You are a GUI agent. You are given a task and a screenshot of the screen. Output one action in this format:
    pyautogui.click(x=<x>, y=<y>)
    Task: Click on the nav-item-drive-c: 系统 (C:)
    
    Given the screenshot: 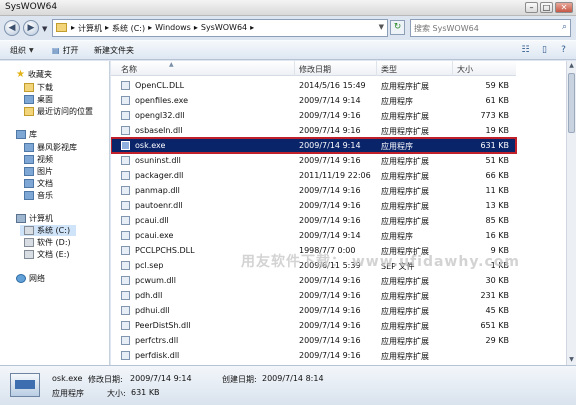 What is the action you would take?
    pyautogui.click(x=48, y=230)
    